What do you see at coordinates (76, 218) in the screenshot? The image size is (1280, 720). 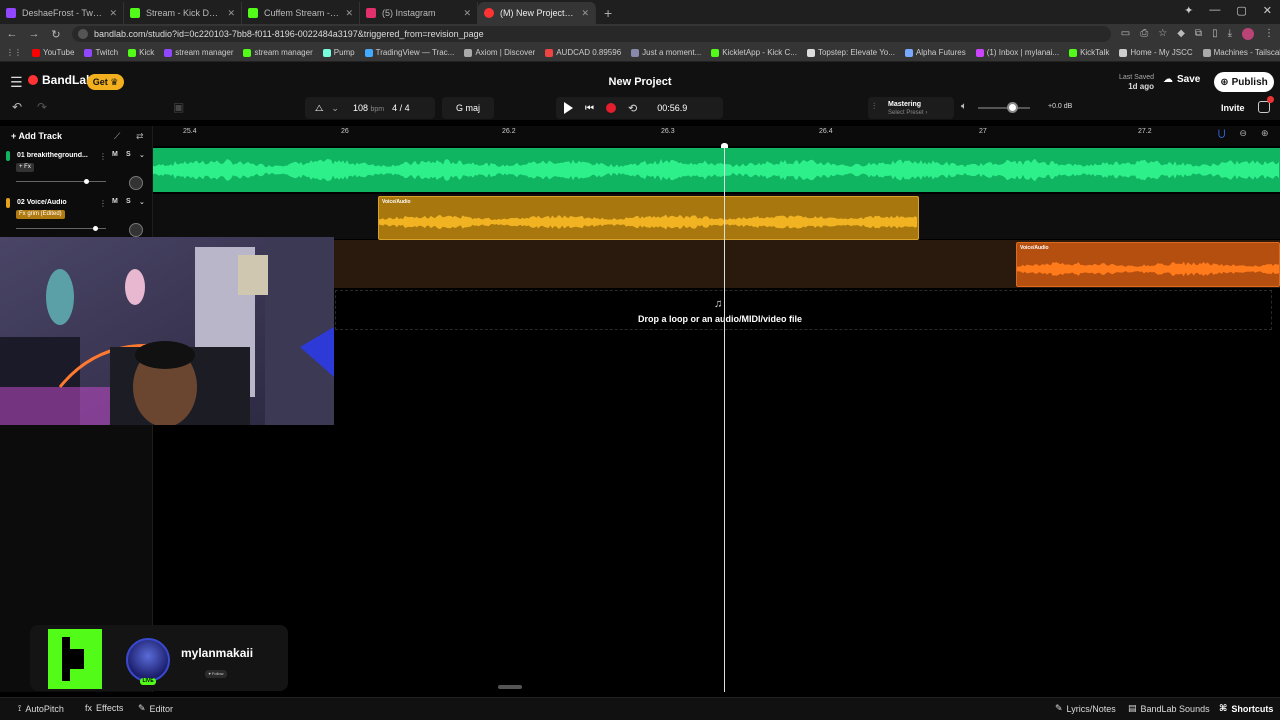 I see `track-header-2: 02 Voice/Audio ⋮ M S ⌄ Fx grim (Edited)` at bounding box center [76, 218].